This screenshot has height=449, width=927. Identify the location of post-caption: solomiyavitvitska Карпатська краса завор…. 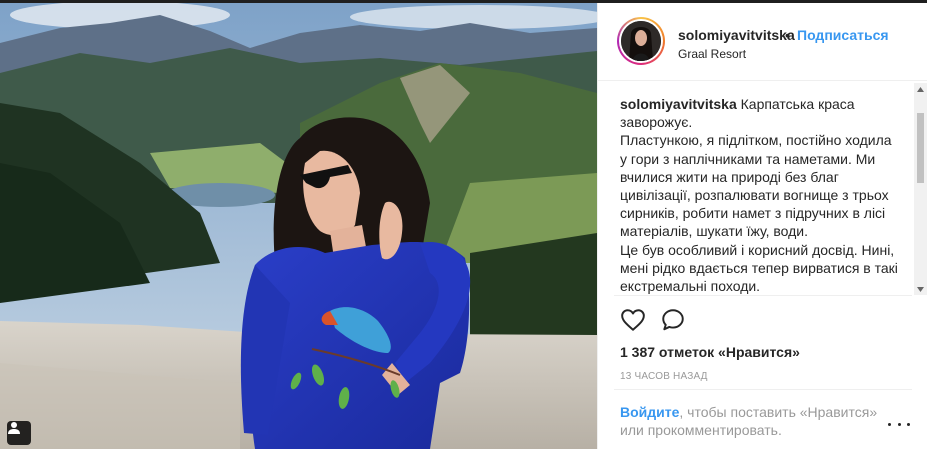
(761, 195).